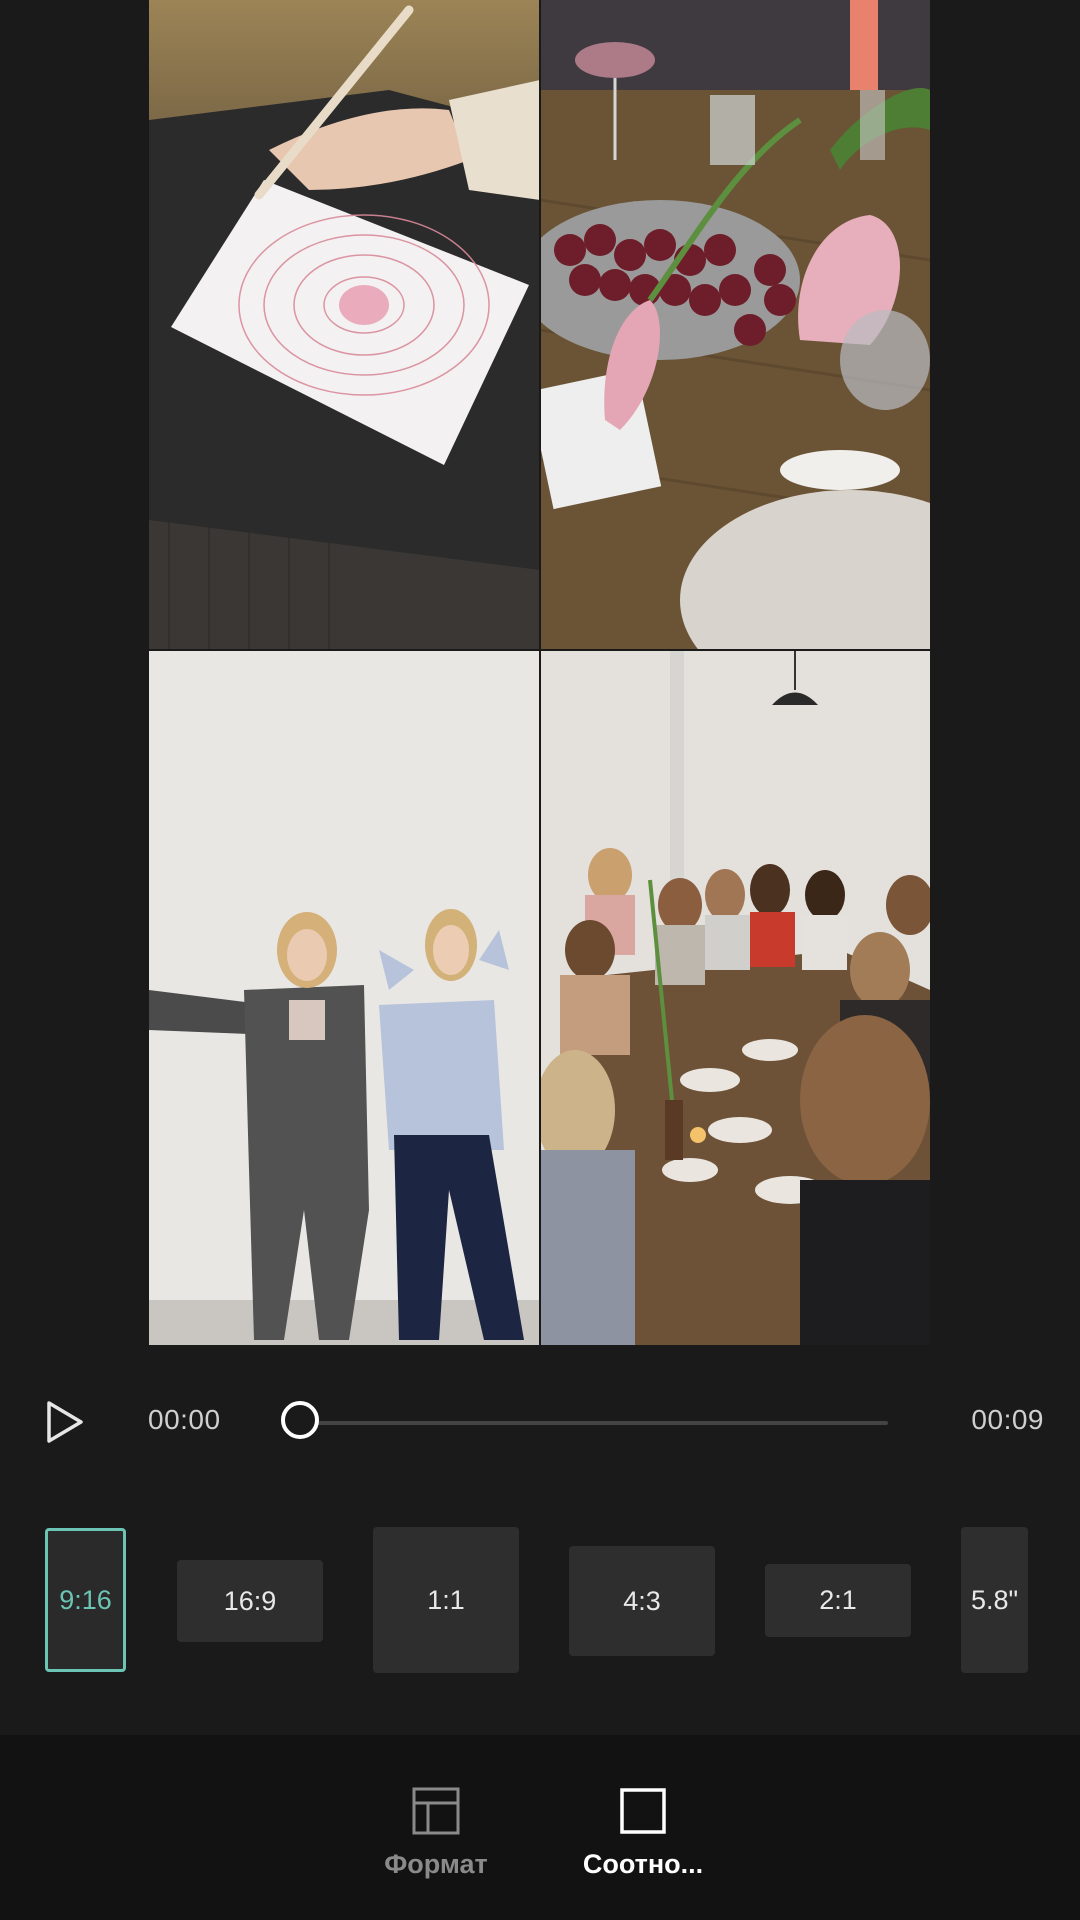 Image resolution: width=1080 pixels, height=1920 pixels. Describe the element at coordinates (643, 1811) in the screenshot. I see `square-frame-icon` at that location.